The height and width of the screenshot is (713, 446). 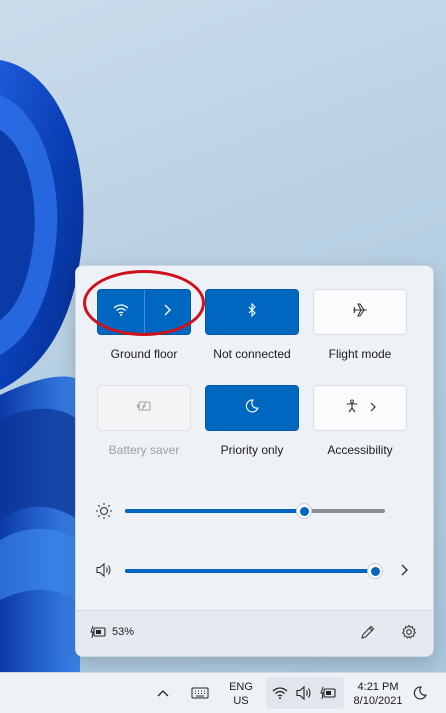 What do you see at coordinates (280, 693) in the screenshot?
I see `wifi-icon` at bounding box center [280, 693].